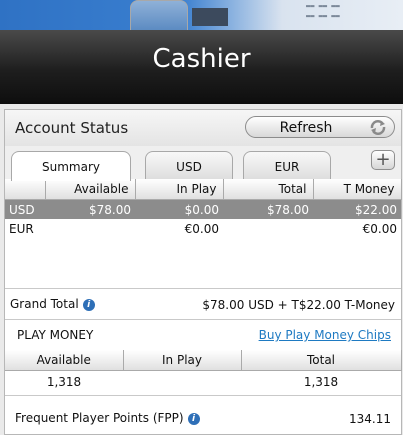 The width and height of the screenshot is (403, 435). What do you see at coordinates (64, 381) in the screenshot?
I see `available-cell: 1,318` at bounding box center [64, 381].